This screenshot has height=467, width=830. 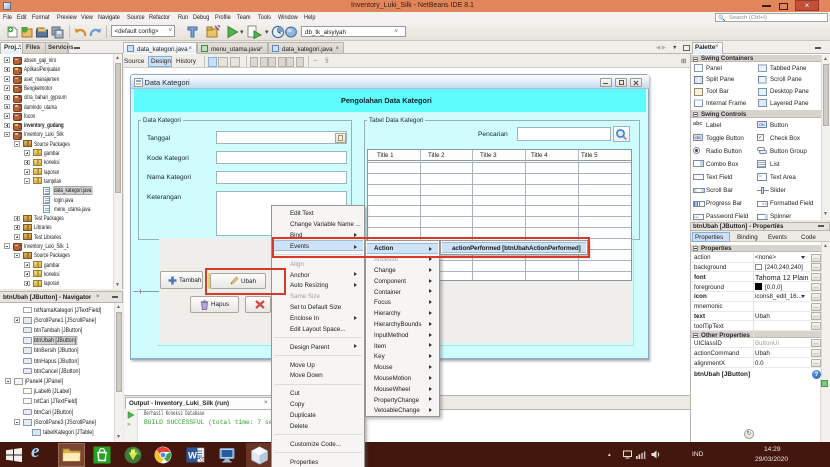 I want to click on svg-text: W, so click(x=192, y=456).